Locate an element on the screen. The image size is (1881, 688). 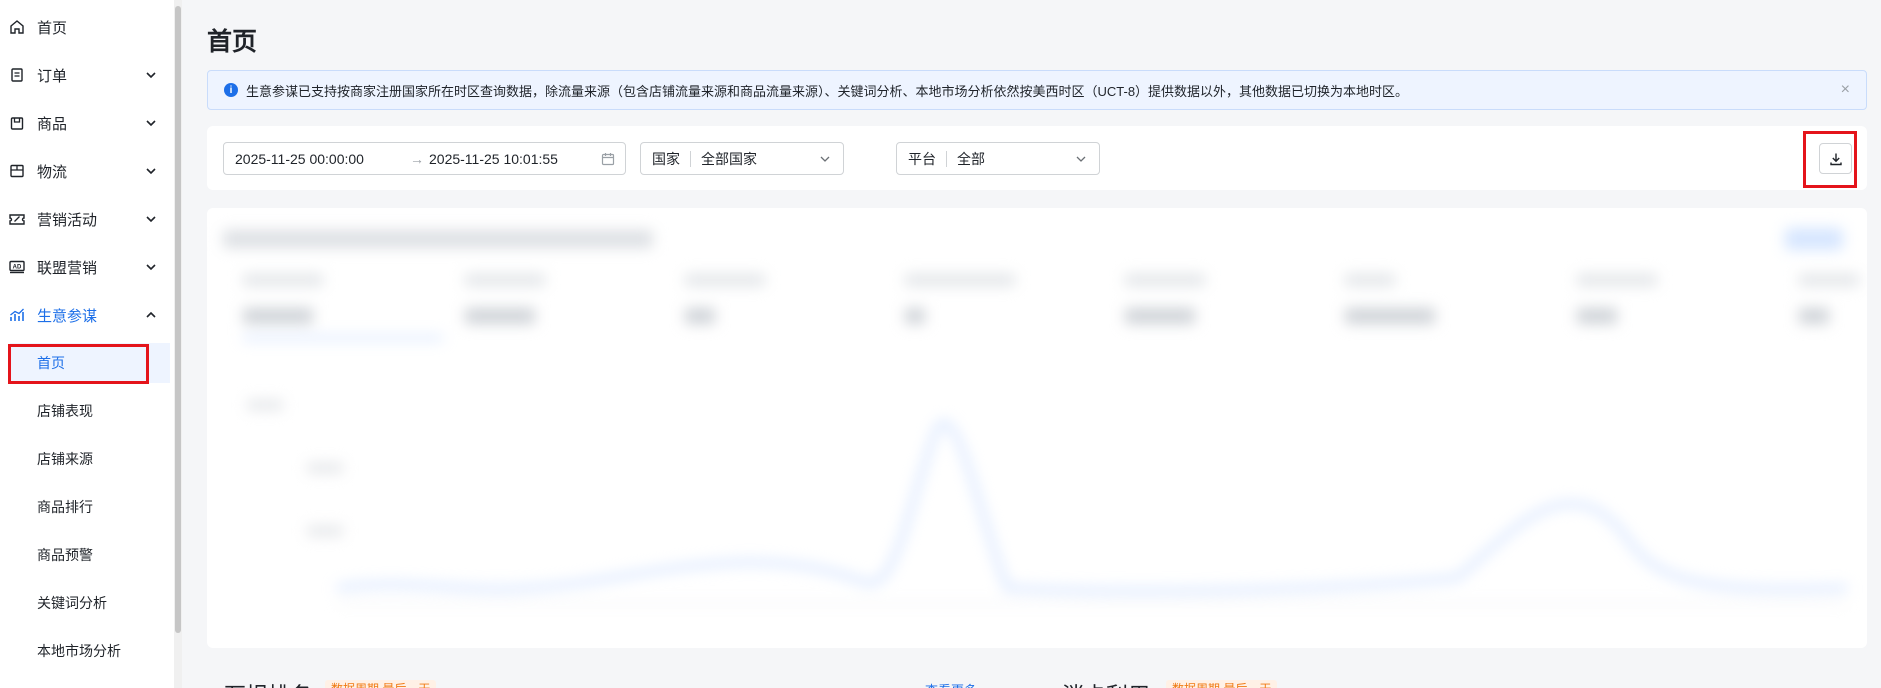
country-select-label: 国家 is located at coordinates (671, 158).